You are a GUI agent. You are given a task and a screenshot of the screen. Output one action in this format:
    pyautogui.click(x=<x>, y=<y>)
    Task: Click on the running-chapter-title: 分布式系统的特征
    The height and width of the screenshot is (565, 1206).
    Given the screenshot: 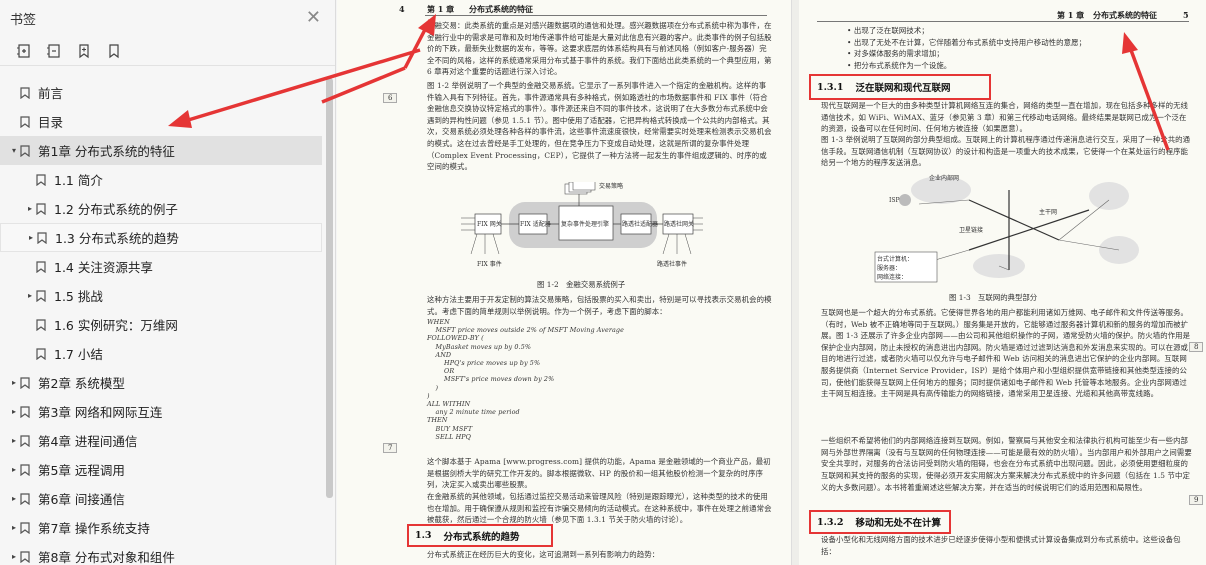 What is the action you would take?
    pyautogui.click(x=501, y=9)
    